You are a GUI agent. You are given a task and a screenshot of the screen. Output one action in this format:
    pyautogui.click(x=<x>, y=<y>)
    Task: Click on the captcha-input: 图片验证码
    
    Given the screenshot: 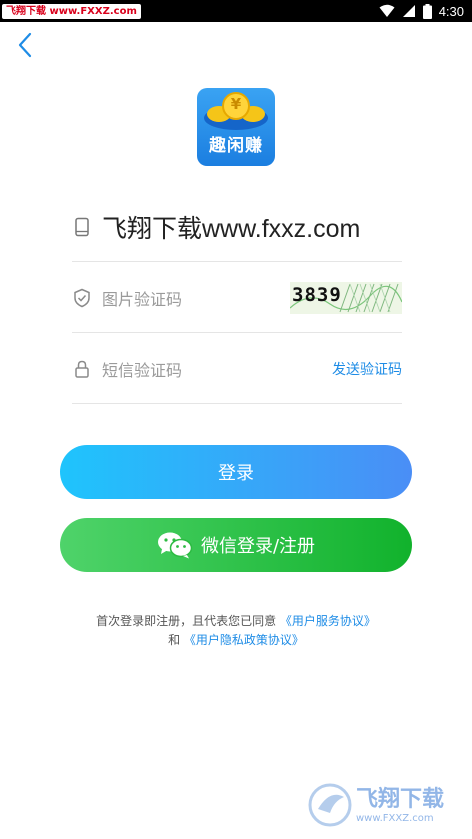 What is the action you would take?
    pyautogui.click(x=142, y=298)
    